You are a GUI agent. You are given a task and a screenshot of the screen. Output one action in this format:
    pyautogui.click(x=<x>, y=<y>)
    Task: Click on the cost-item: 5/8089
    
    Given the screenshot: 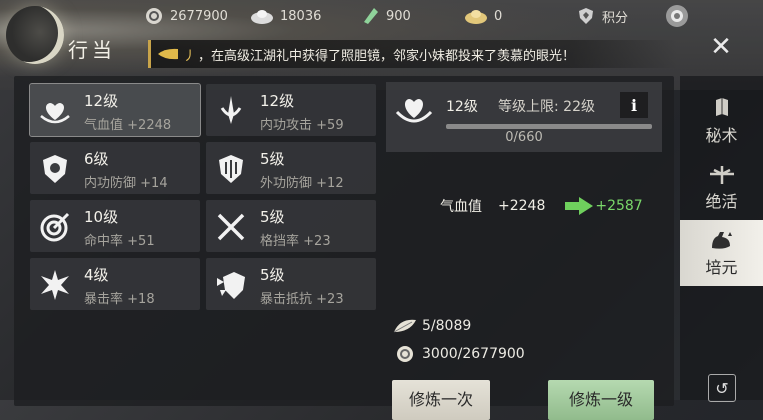 What is the action you would take?
    pyautogui.click(x=431, y=326)
    